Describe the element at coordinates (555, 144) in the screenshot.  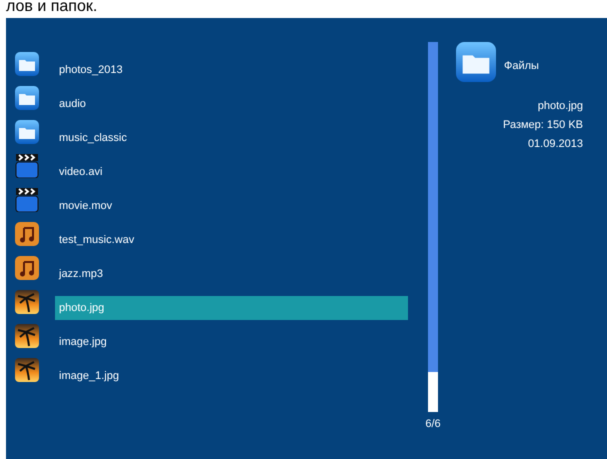
I see `file-date: 01.09.2013` at that location.